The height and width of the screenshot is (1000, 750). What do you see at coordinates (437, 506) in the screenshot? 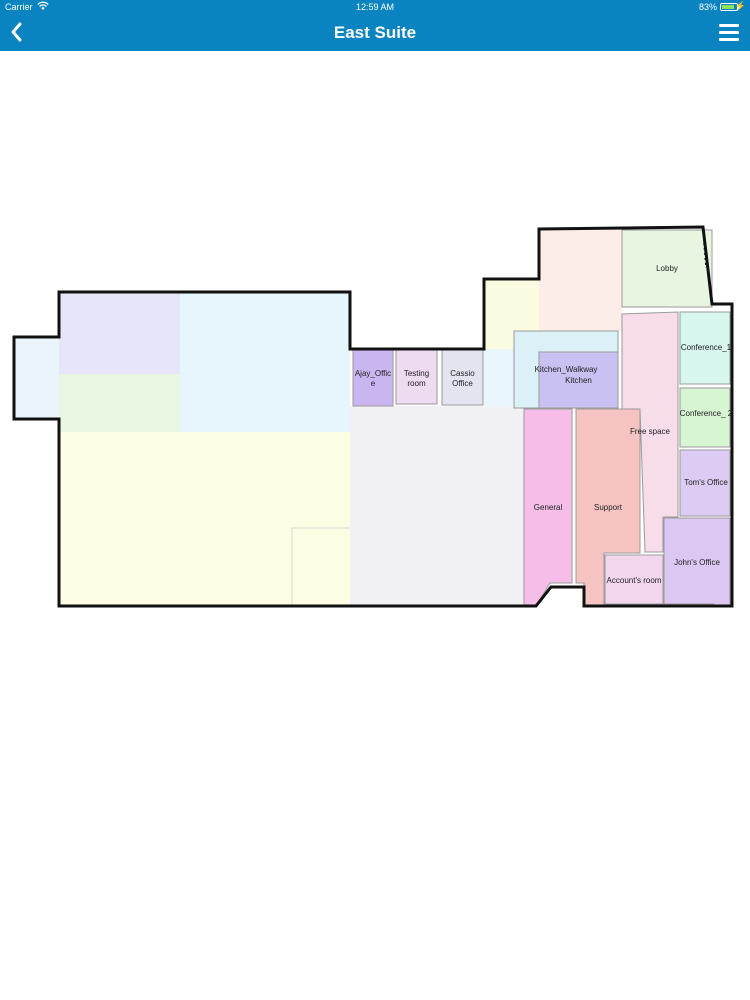
I see `area-open-floor` at bounding box center [437, 506].